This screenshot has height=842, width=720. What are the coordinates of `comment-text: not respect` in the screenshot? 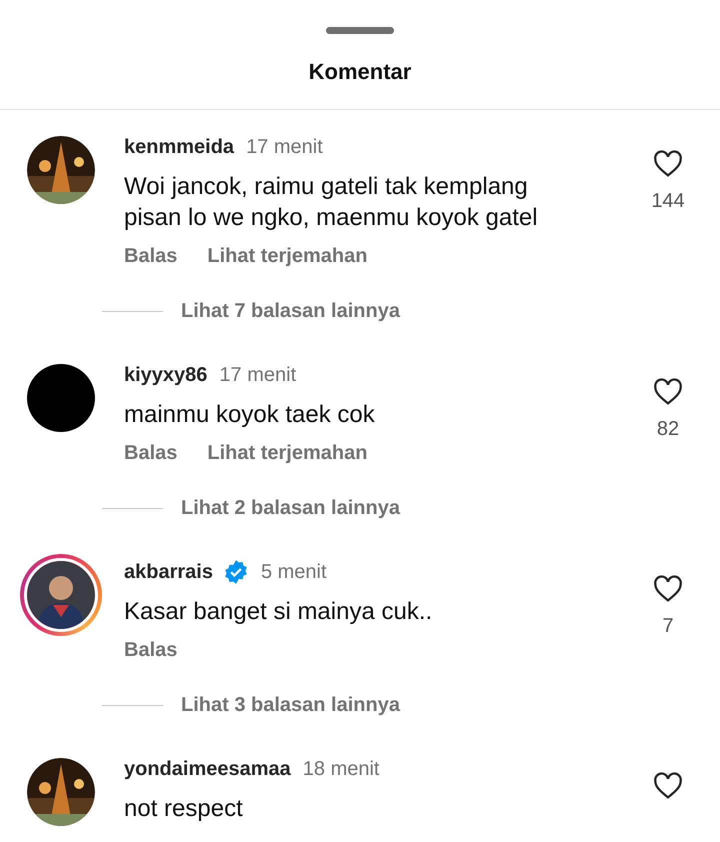 It's located at (184, 809).